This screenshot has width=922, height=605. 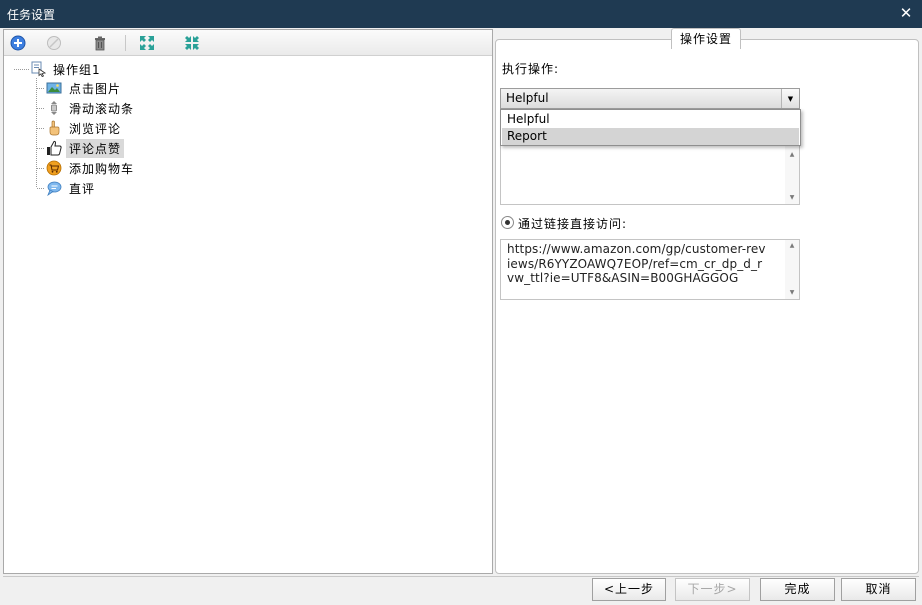 I want to click on trash-icon, so click(x=100, y=43).